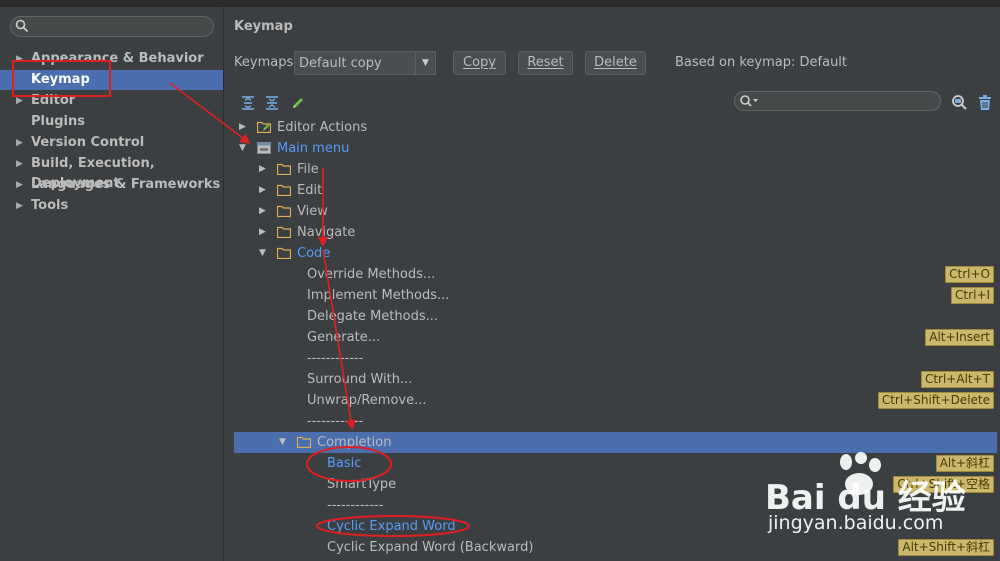 Image resolution: width=1000 pixels, height=561 pixels. I want to click on watermark-url: jingyan.baidu.com, so click(856, 523).